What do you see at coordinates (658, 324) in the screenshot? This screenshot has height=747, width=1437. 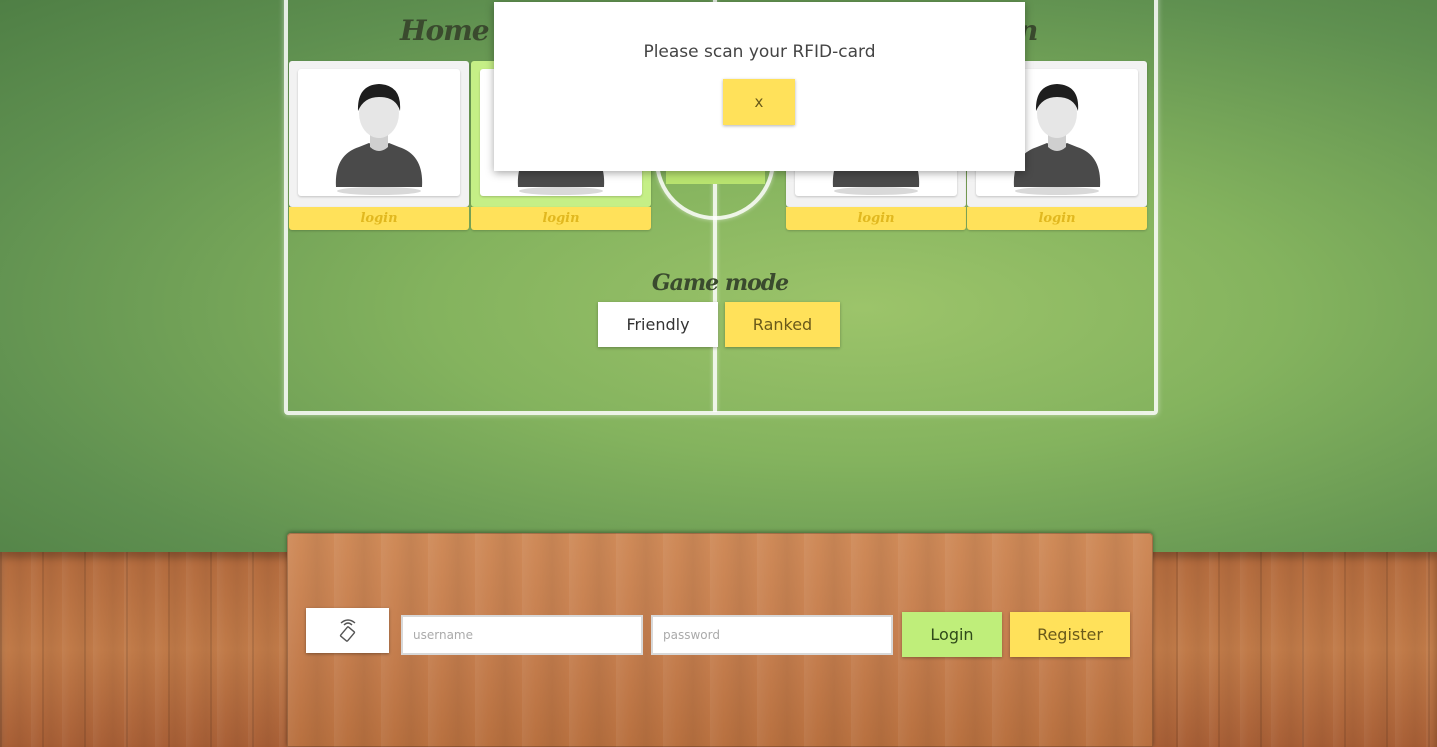 I see `friendly-mode-button: Friendly` at bounding box center [658, 324].